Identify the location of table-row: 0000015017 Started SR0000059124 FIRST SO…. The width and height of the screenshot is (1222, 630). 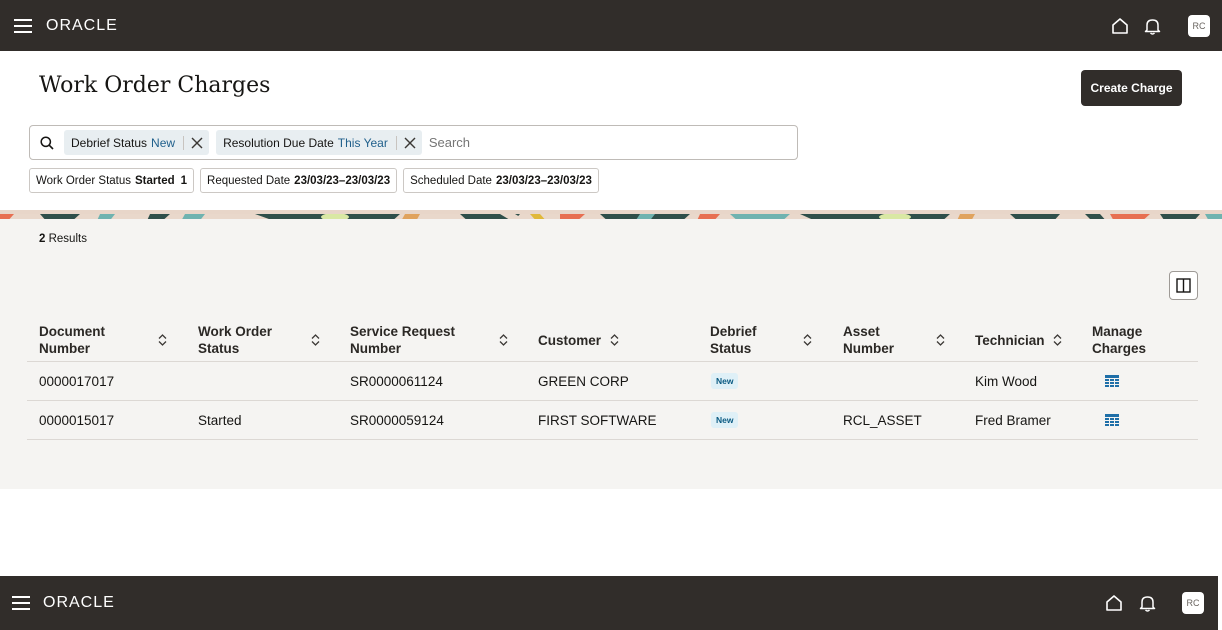
(612, 420).